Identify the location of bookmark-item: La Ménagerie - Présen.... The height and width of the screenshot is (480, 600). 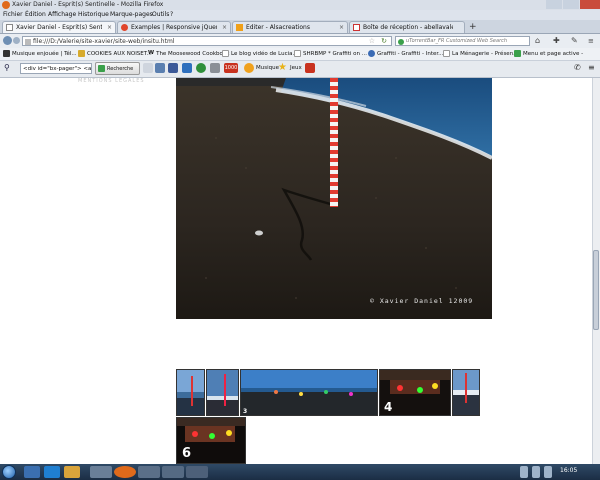
(480, 54).